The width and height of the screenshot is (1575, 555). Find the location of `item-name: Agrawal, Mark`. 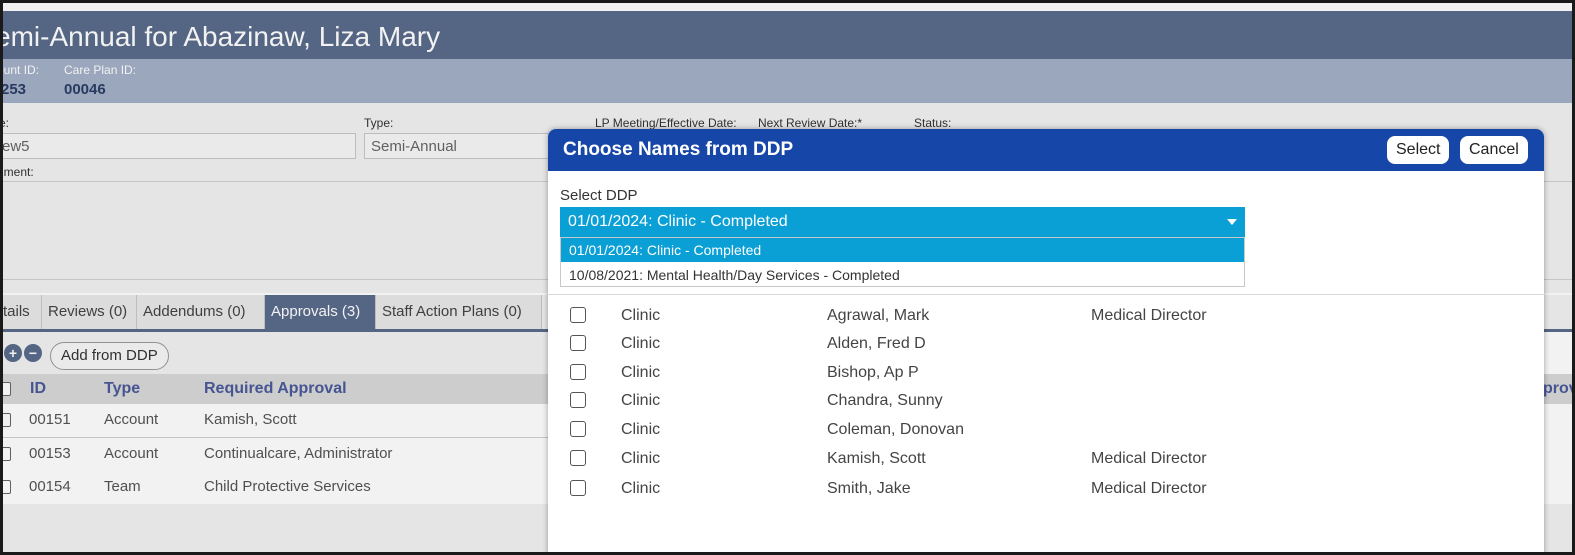

item-name: Agrawal, Mark is located at coordinates (878, 315).